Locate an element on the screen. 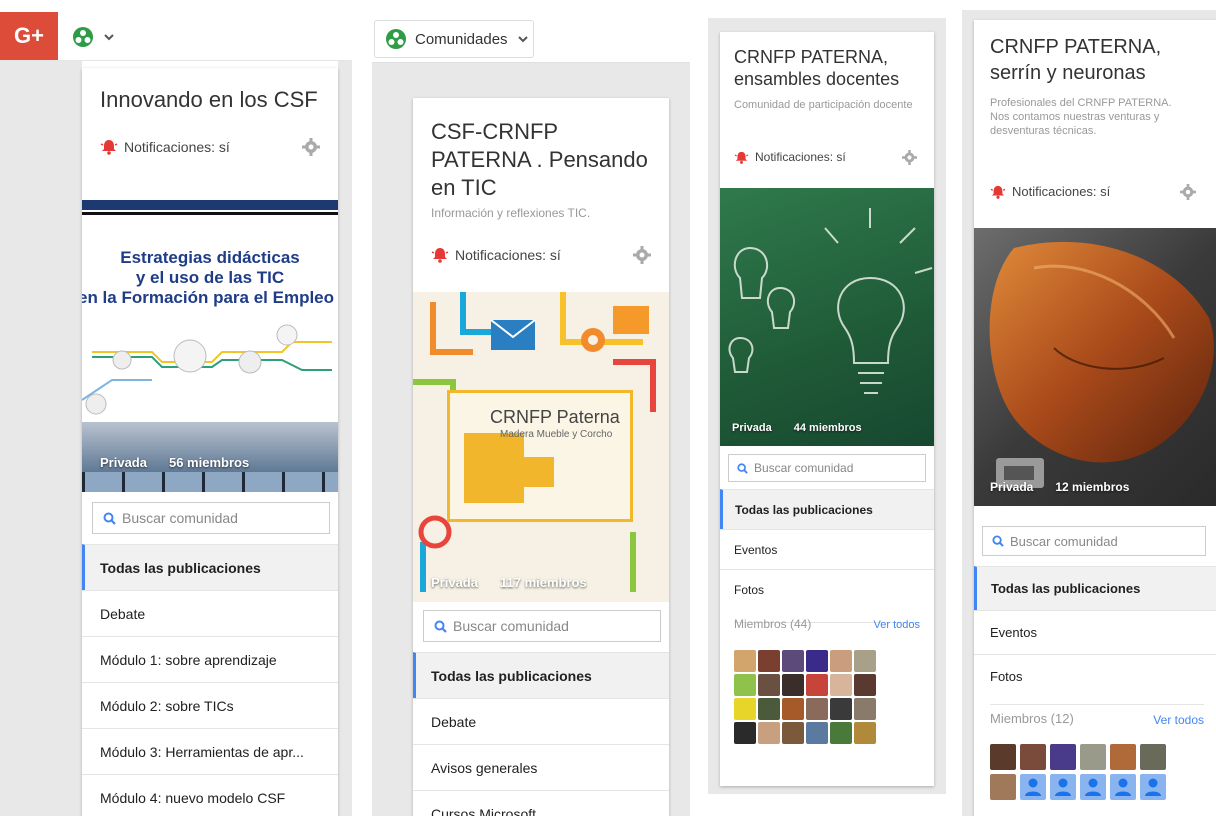 The width and height of the screenshot is (1216, 816). members-header: Miembros (44) Ver todos is located at coordinates (827, 627).